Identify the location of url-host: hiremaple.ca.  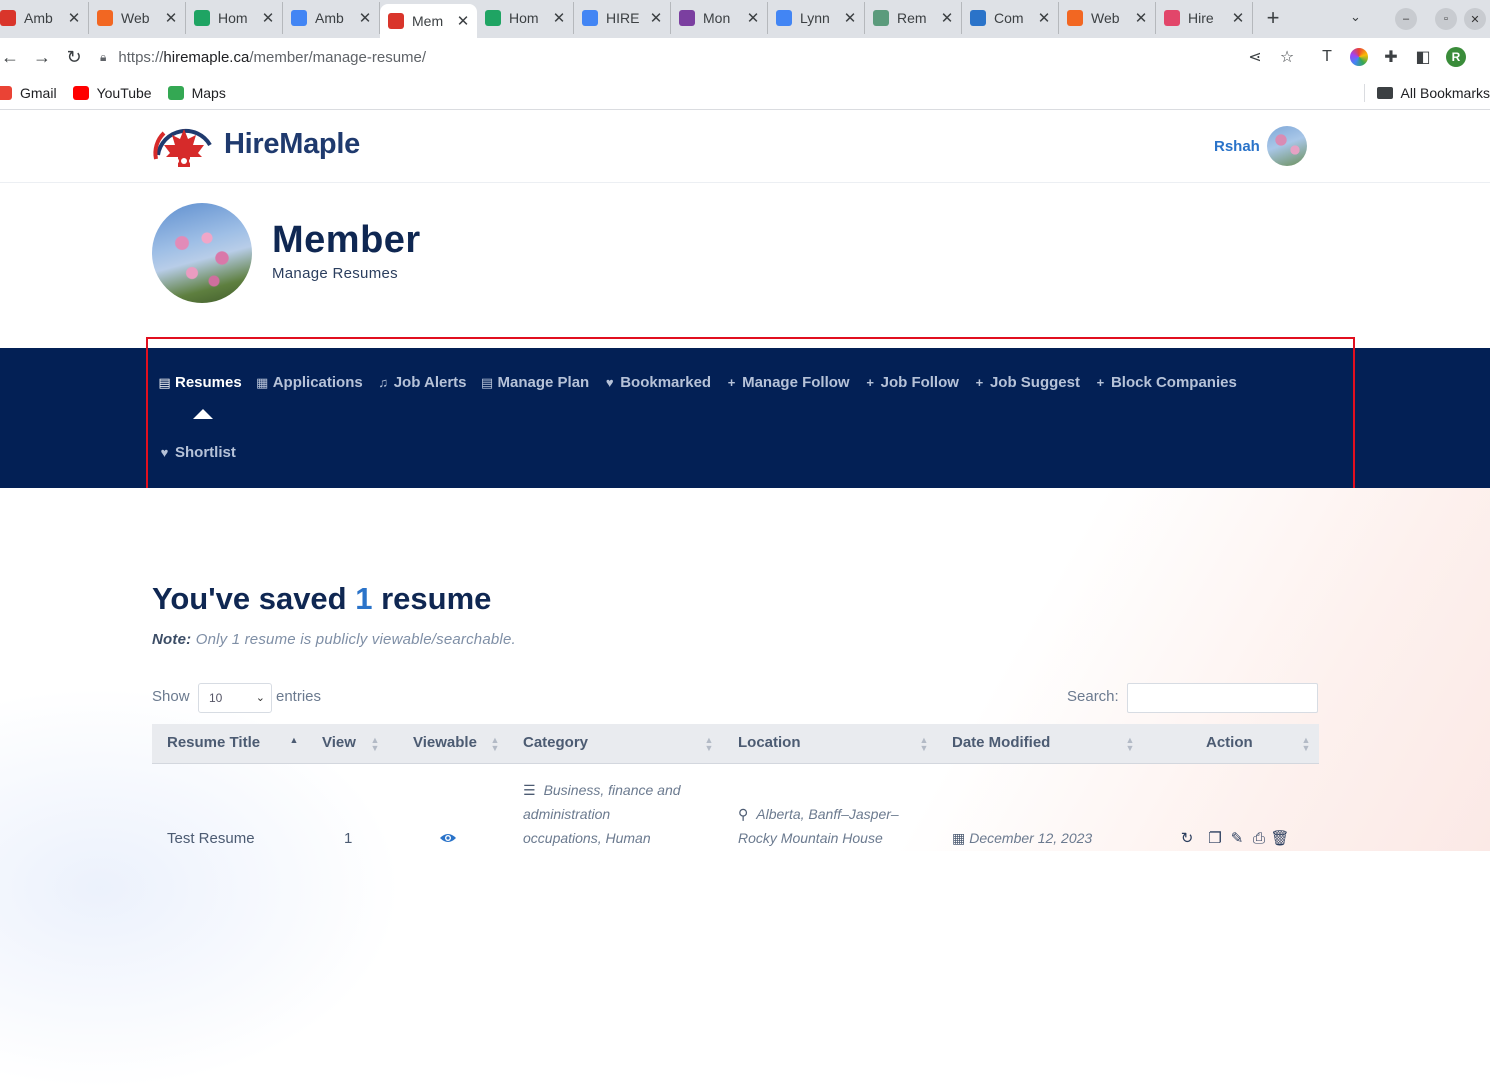
(206, 57).